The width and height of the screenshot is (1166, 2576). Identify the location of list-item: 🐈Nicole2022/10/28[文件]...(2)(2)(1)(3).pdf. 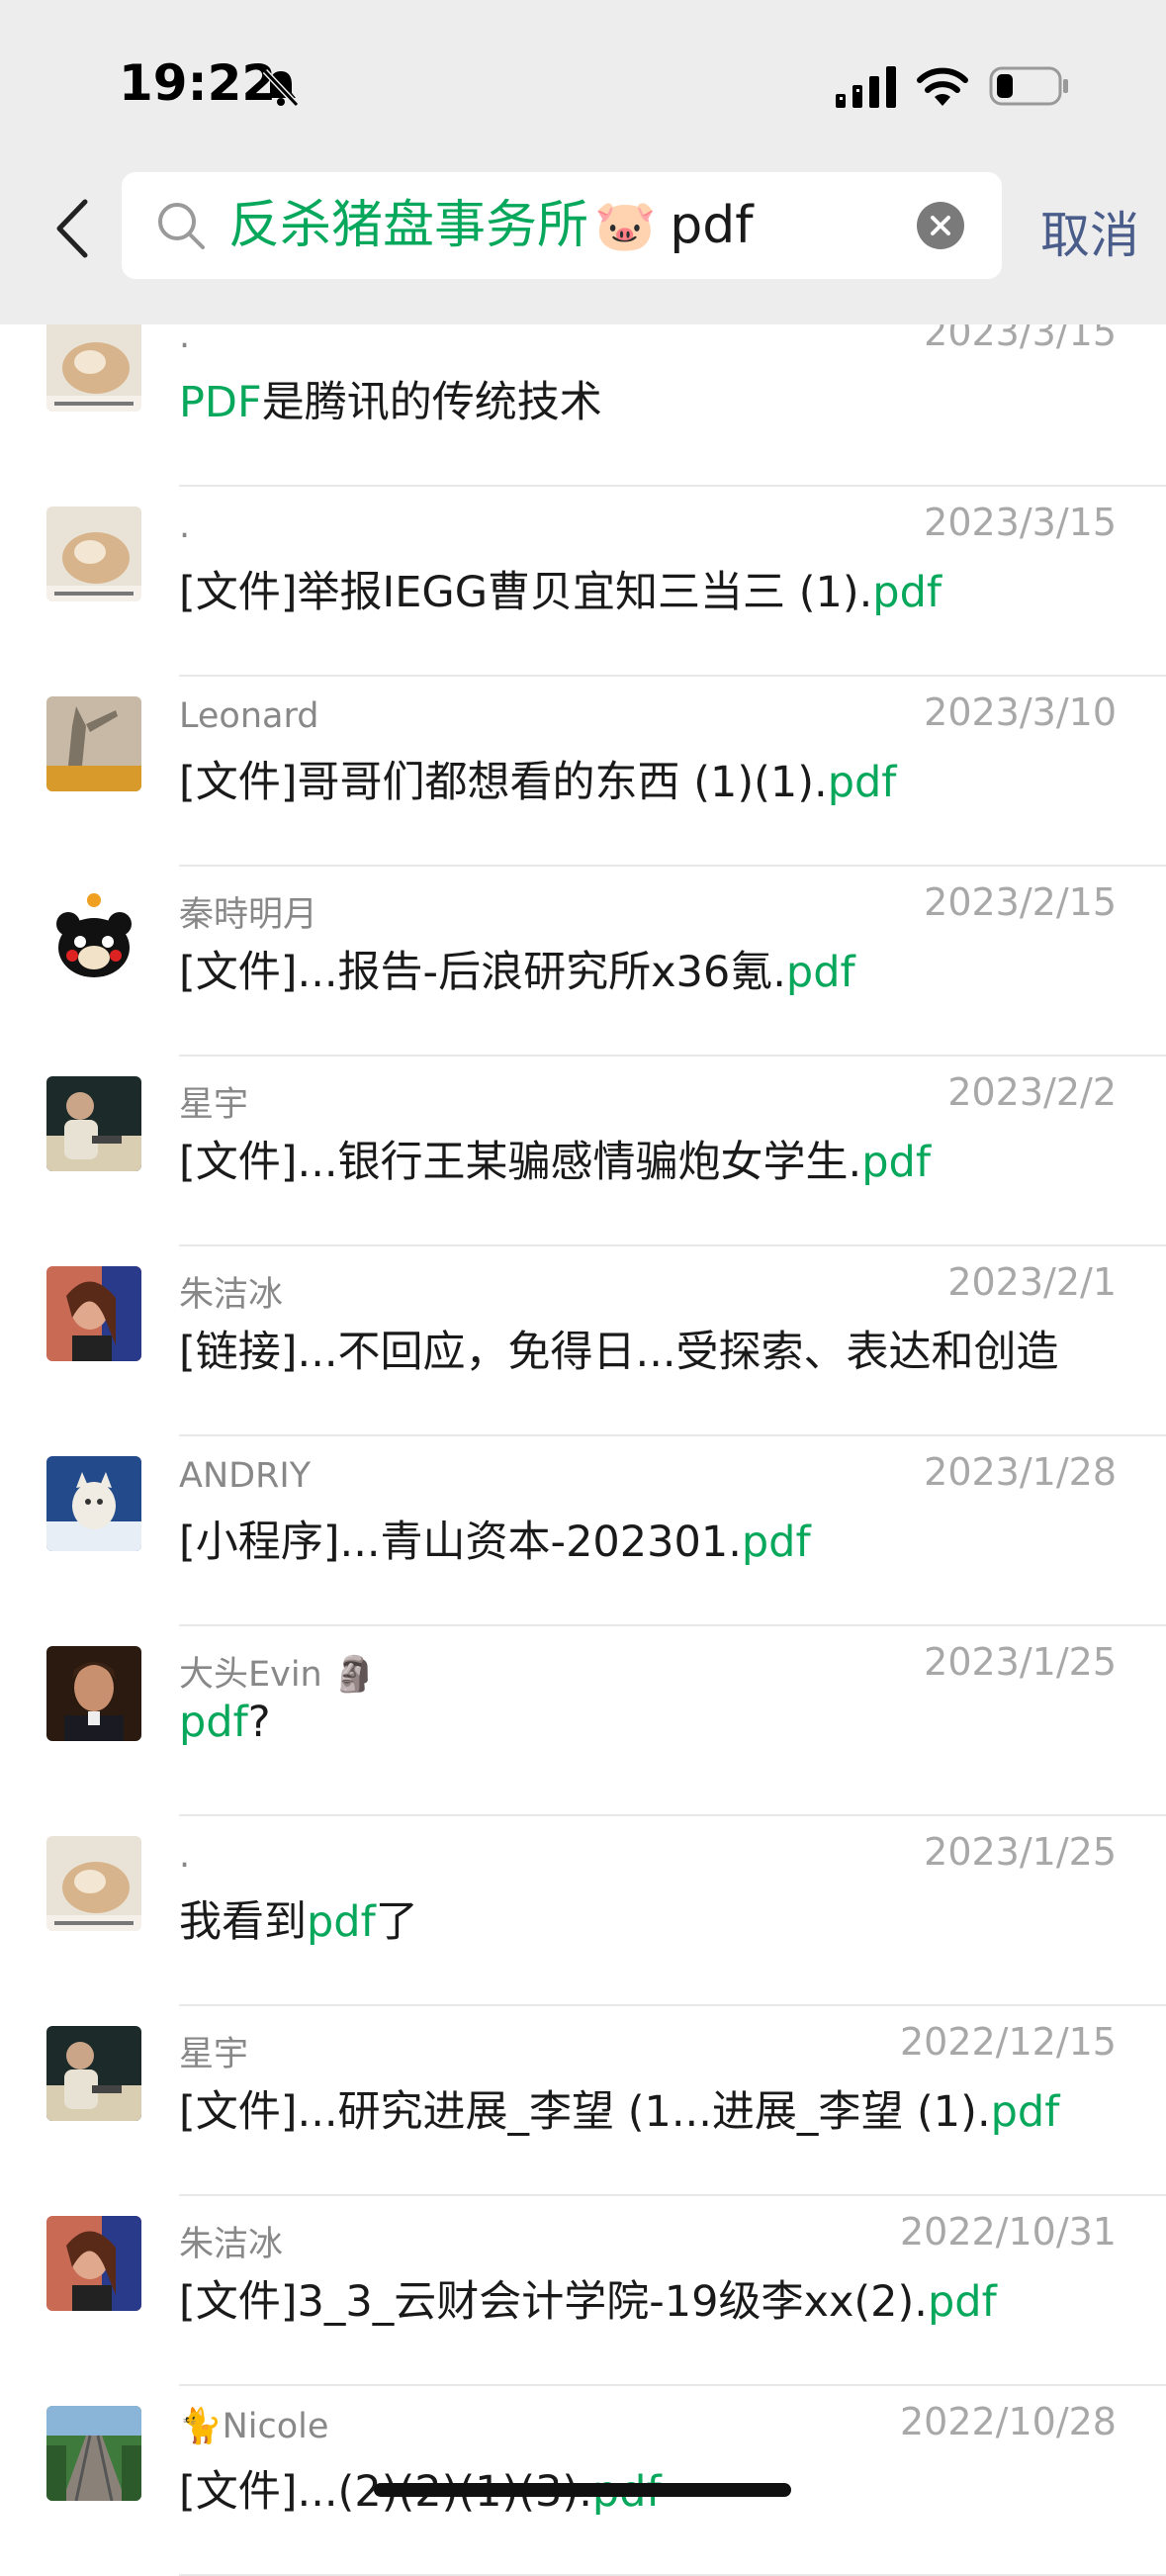
(583, 2481).